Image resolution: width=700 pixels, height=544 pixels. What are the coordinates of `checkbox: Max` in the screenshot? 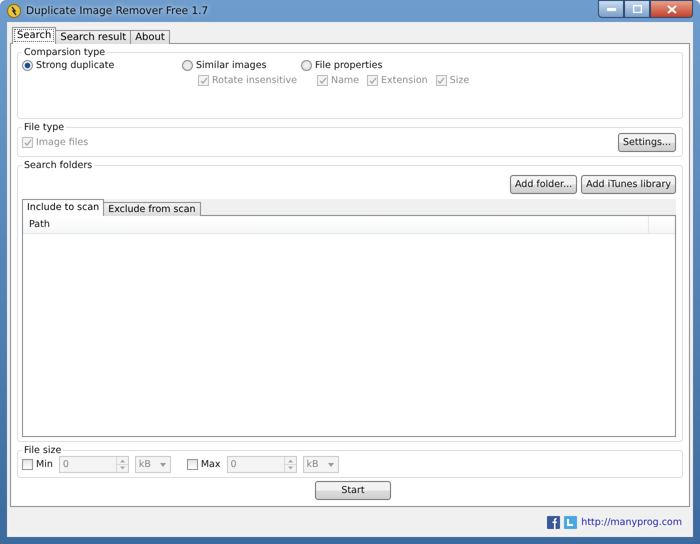 It's located at (203, 464).